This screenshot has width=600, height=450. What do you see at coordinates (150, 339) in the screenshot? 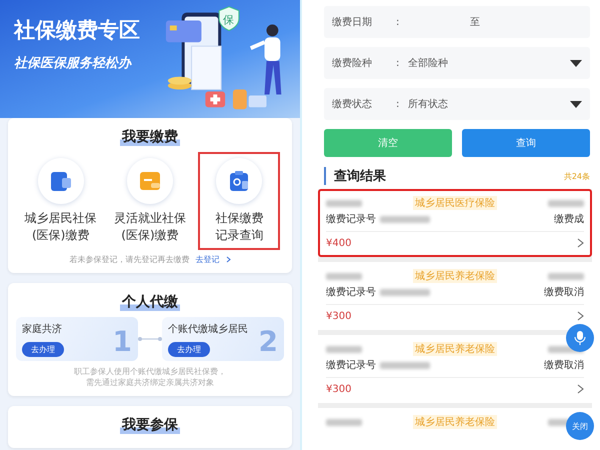
I see `connector-line` at bounding box center [150, 339].